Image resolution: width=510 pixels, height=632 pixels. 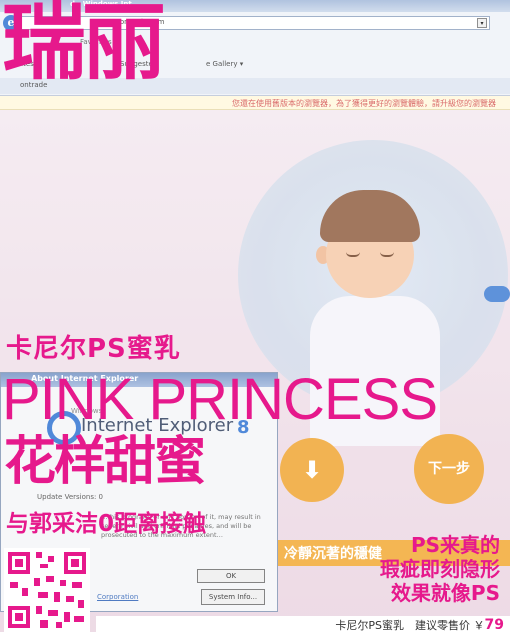 What do you see at coordinates (494, 624) in the screenshot?
I see `footer-price: 79` at bounding box center [494, 624].